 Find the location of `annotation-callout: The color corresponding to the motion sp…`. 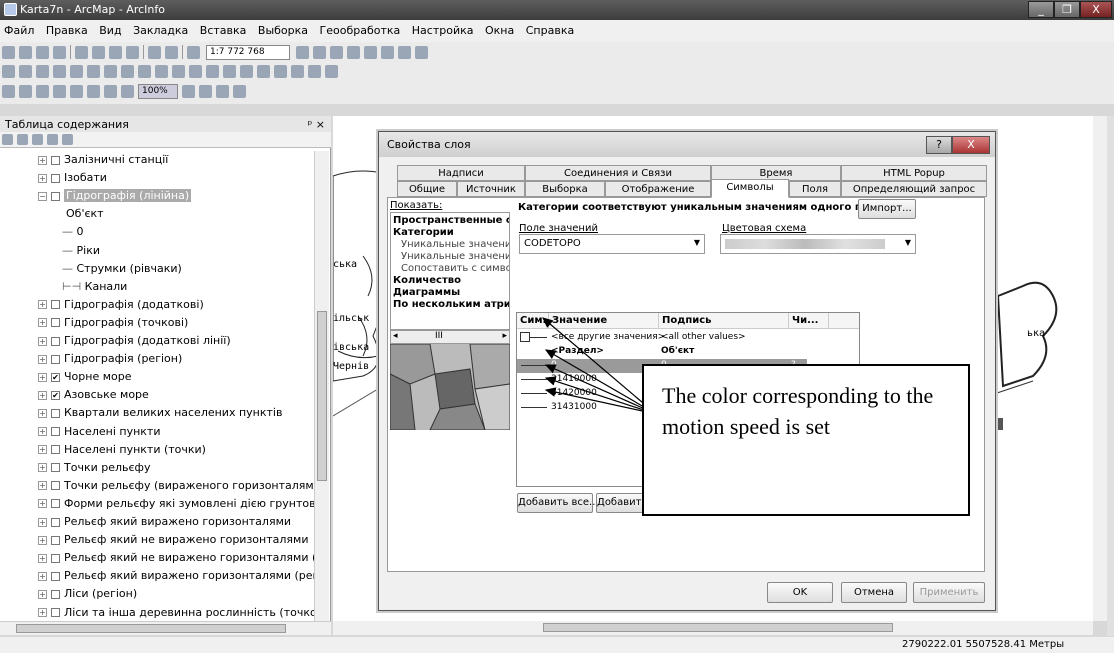

annotation-callout: The color corresponding to the motion sp… is located at coordinates (806, 440).